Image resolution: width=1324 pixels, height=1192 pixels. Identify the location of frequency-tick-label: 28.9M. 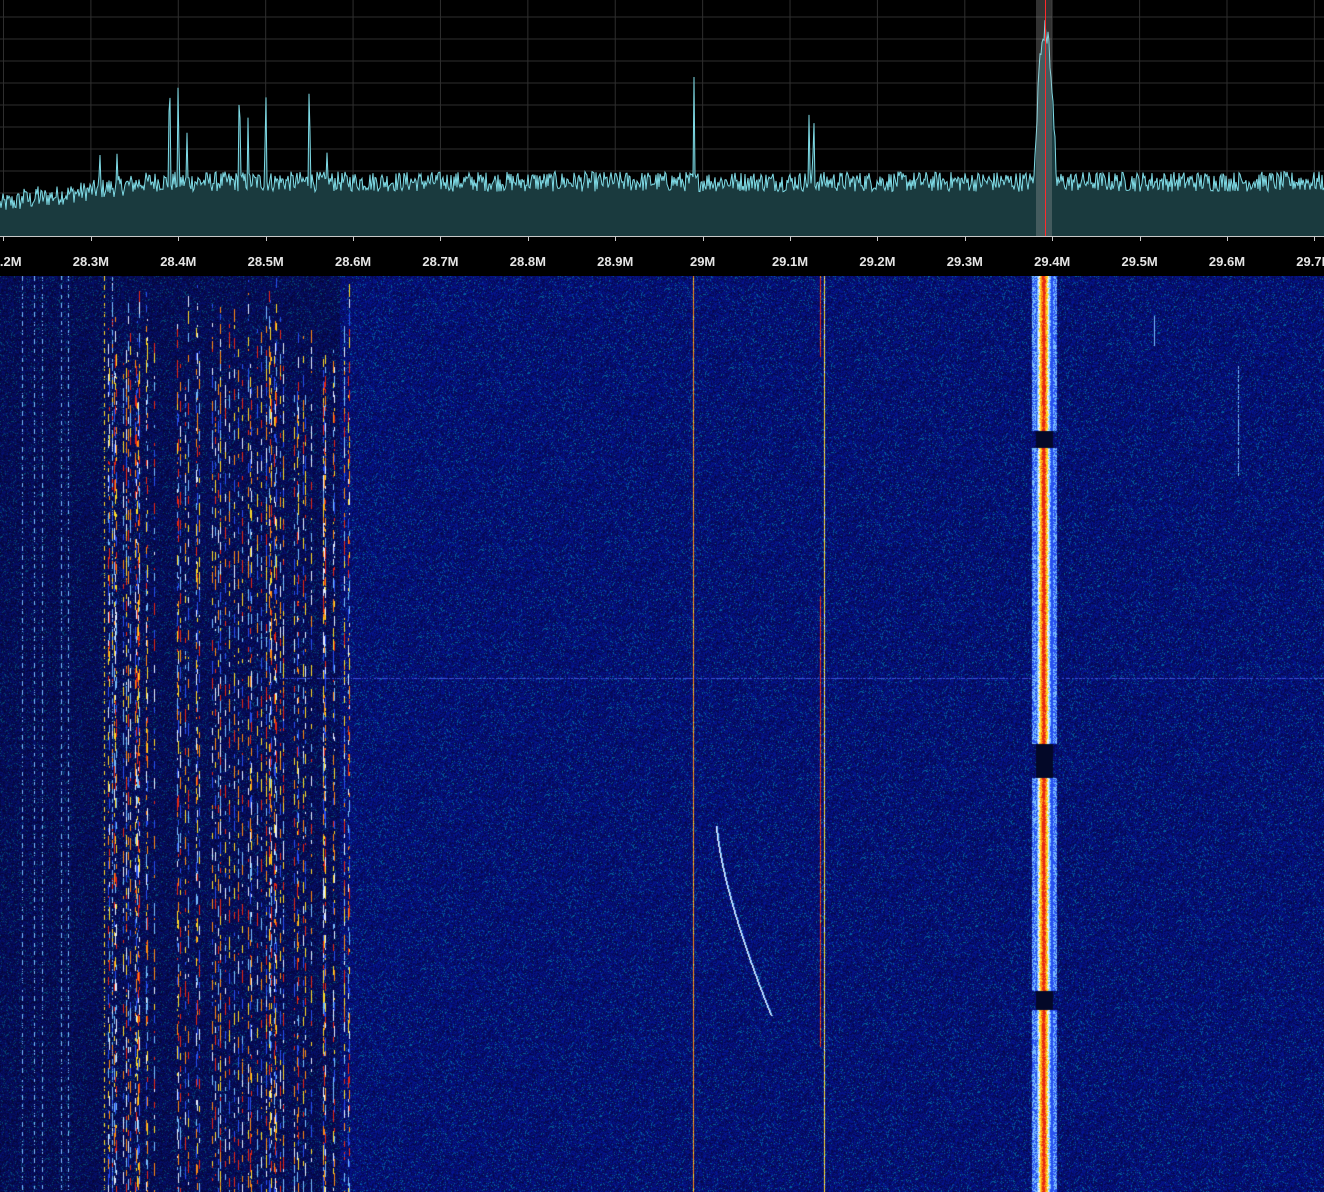
(615, 261).